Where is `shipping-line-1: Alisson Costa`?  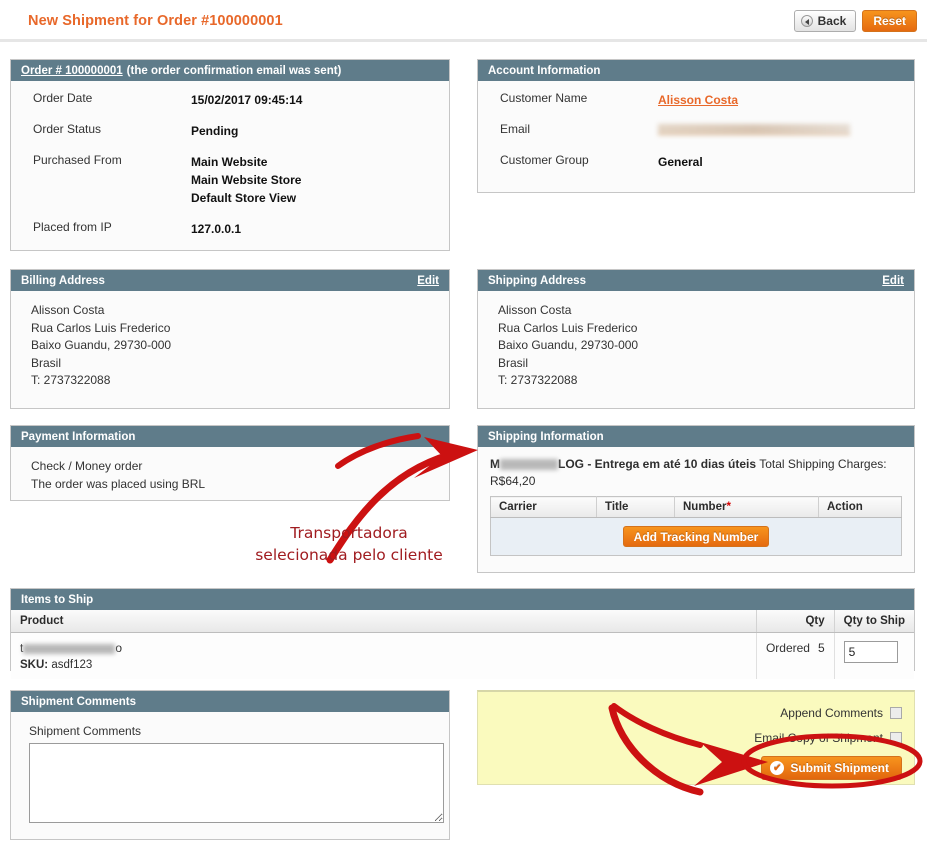 shipping-line-1: Alisson Costa is located at coordinates (535, 310).